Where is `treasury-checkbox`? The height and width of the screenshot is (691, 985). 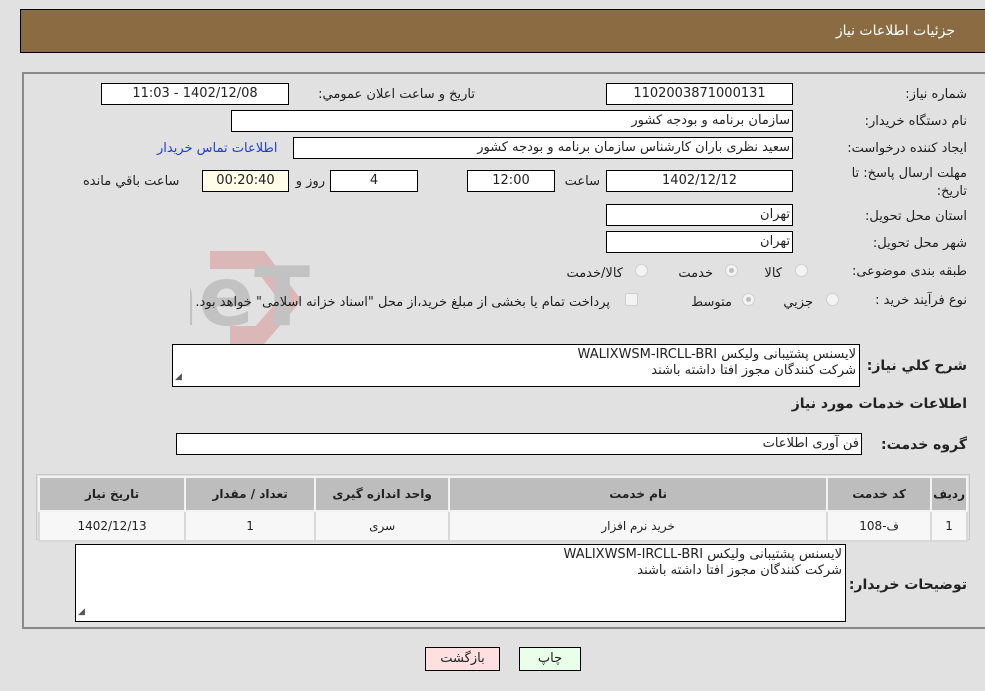
treasury-checkbox is located at coordinates (631, 299).